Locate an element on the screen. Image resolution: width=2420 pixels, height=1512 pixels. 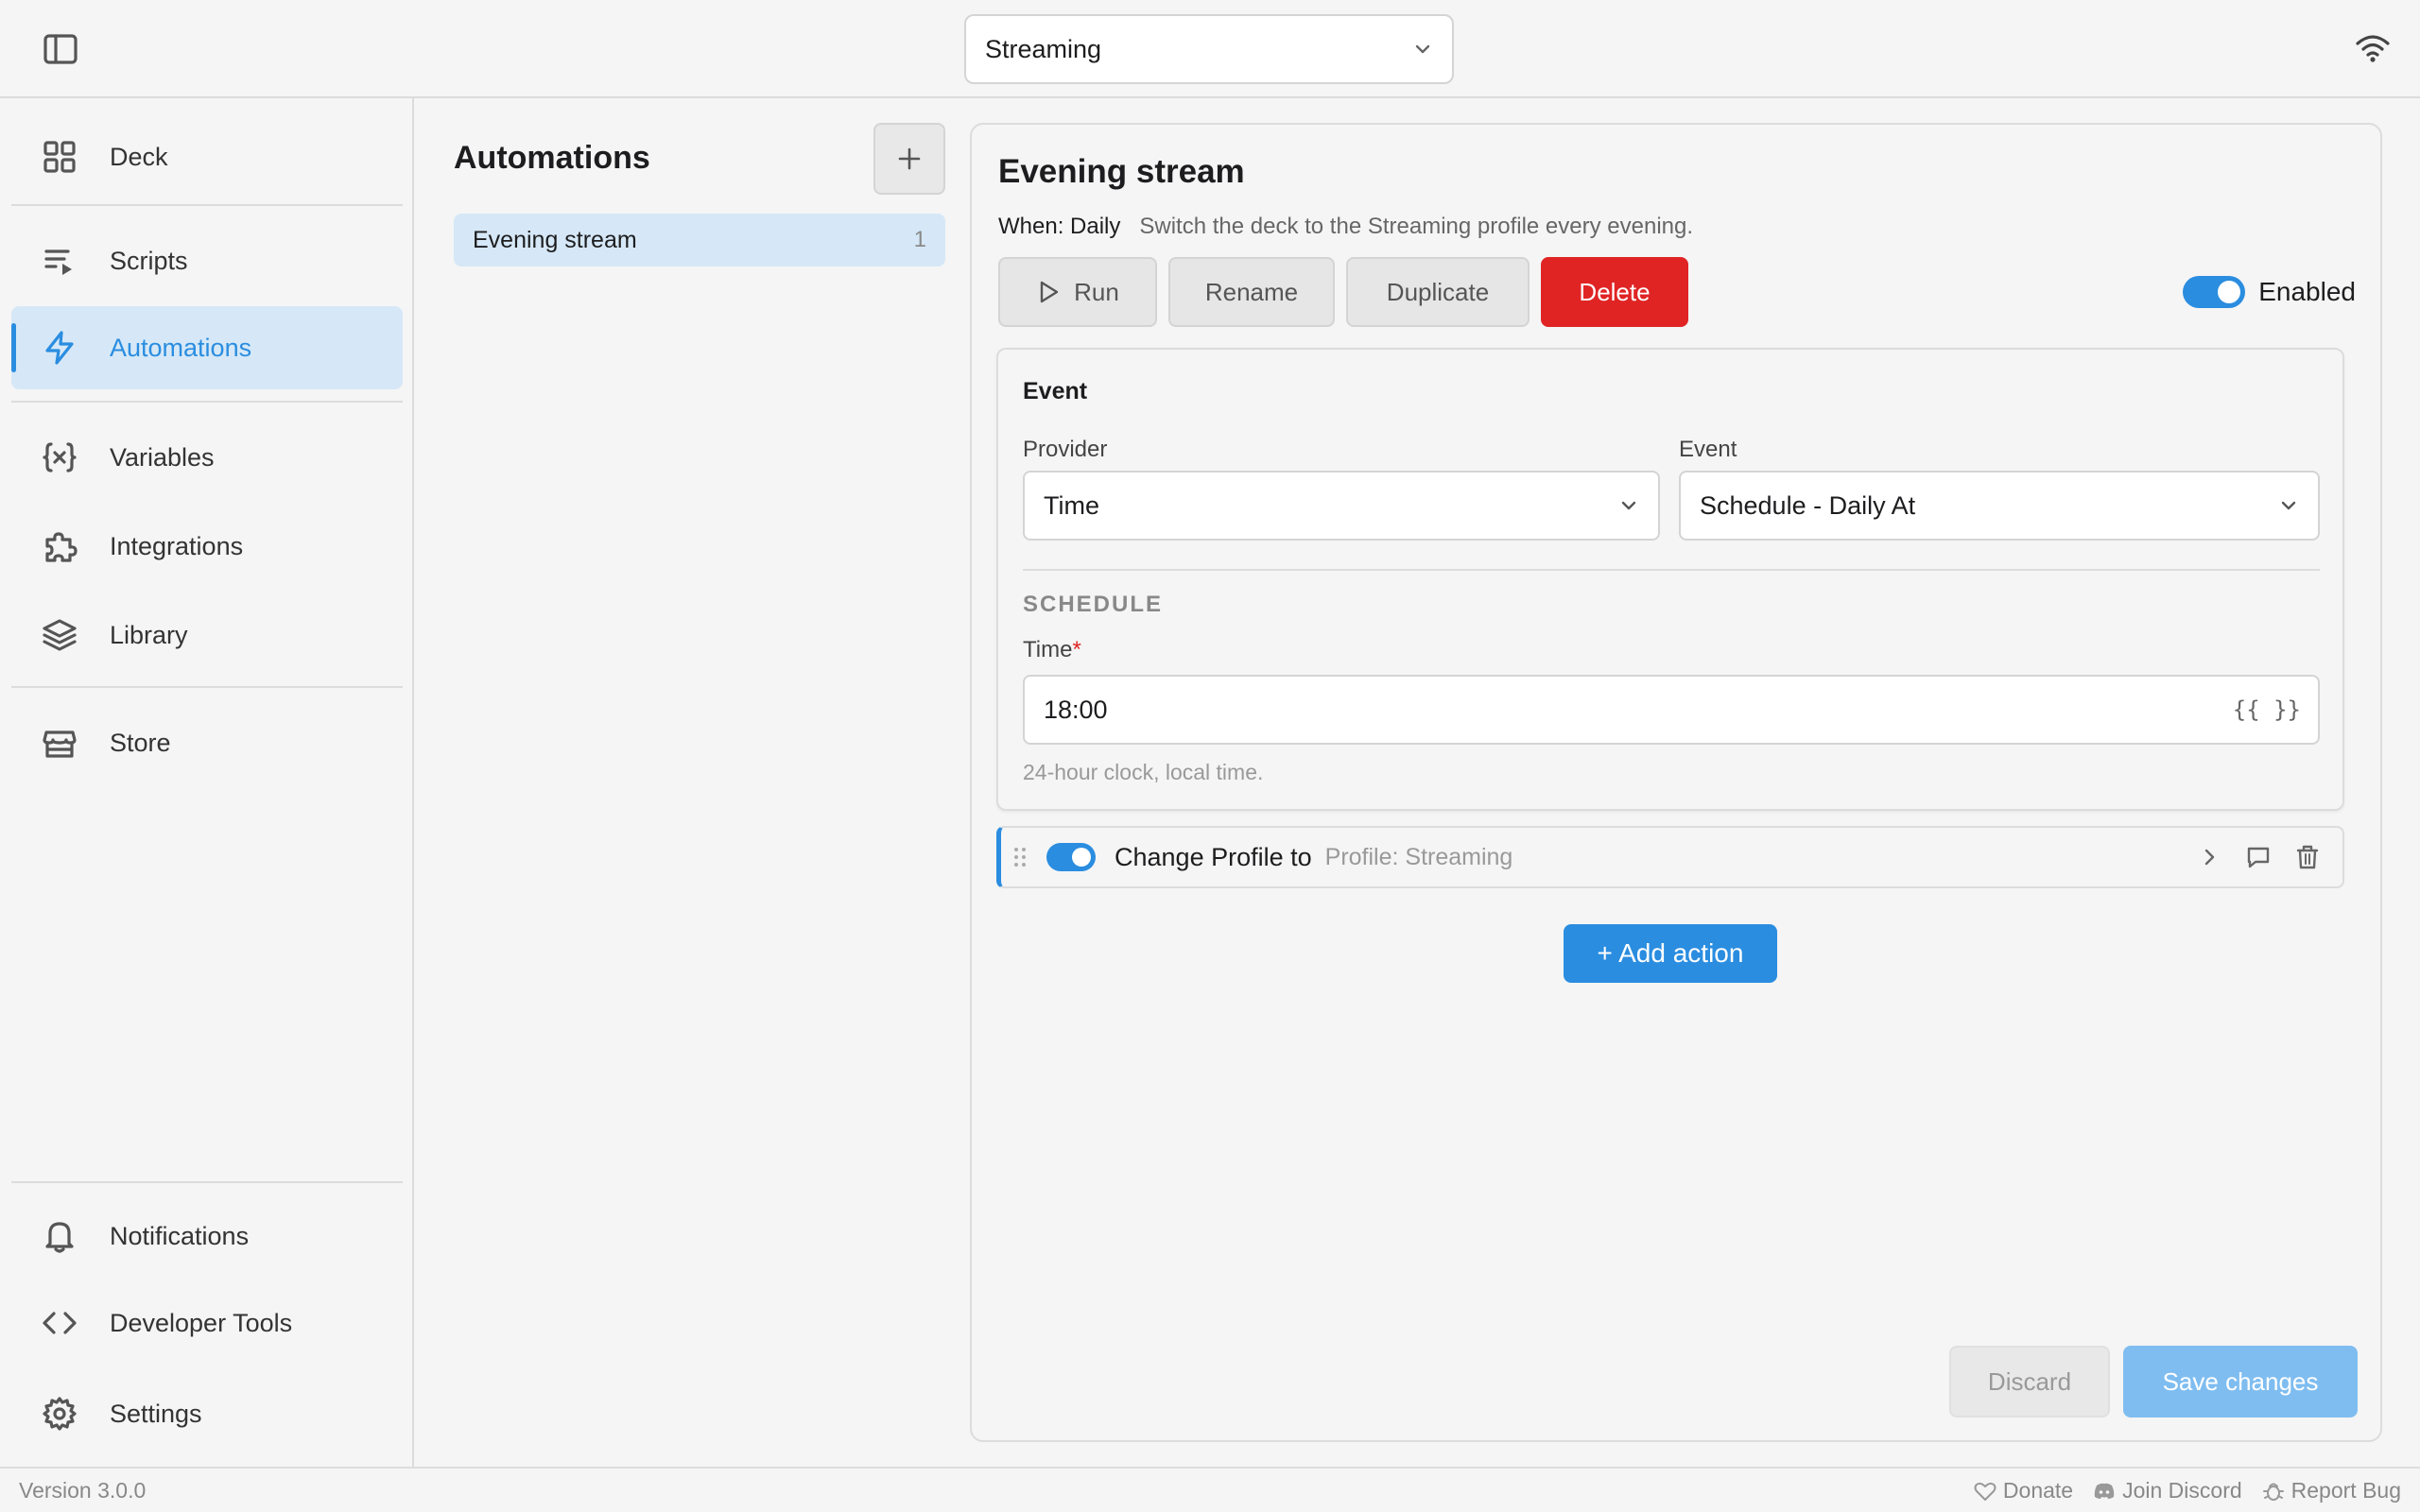
store-icon is located at coordinates (60, 743).